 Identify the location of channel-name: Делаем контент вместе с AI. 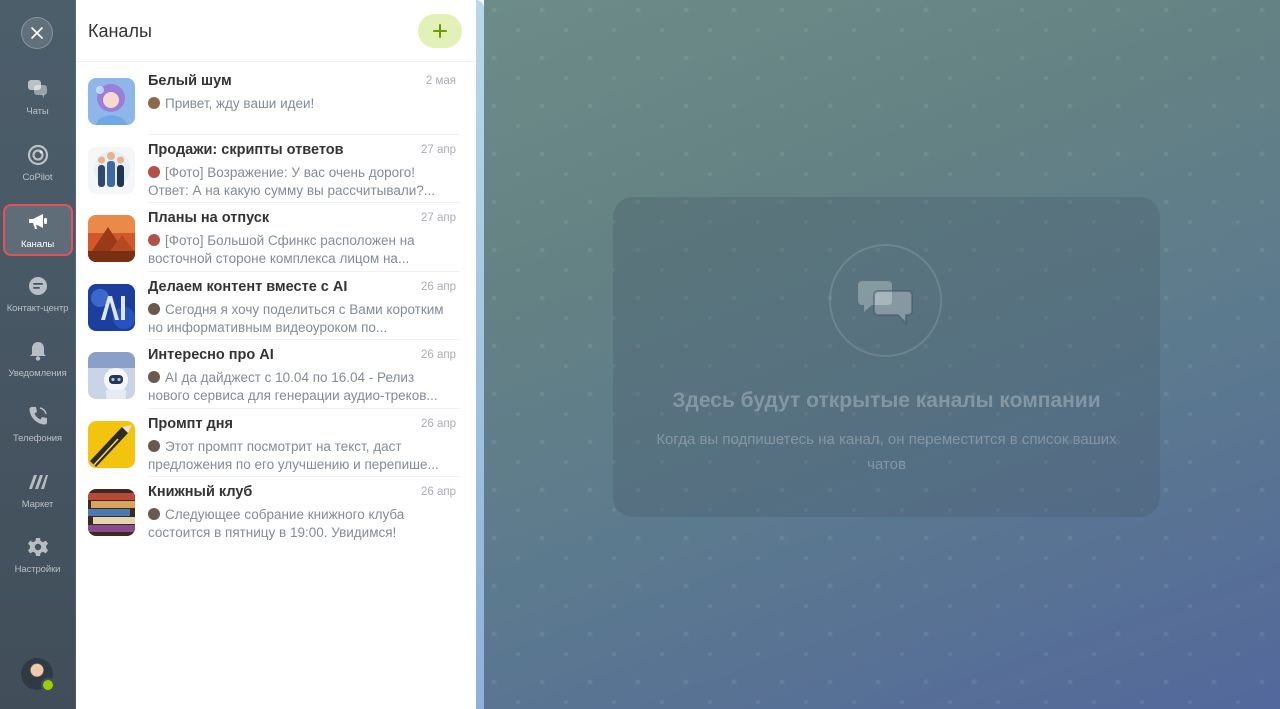
(248, 286).